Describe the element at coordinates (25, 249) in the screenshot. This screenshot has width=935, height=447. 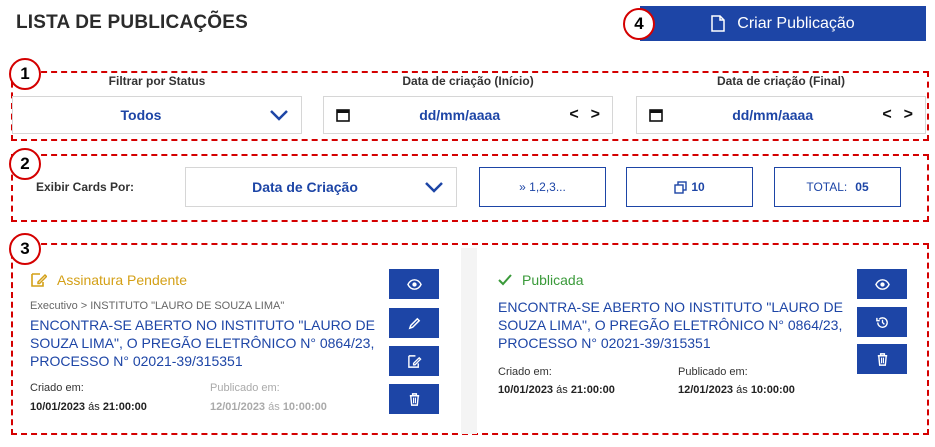
I see `callout-3: 3` at that location.